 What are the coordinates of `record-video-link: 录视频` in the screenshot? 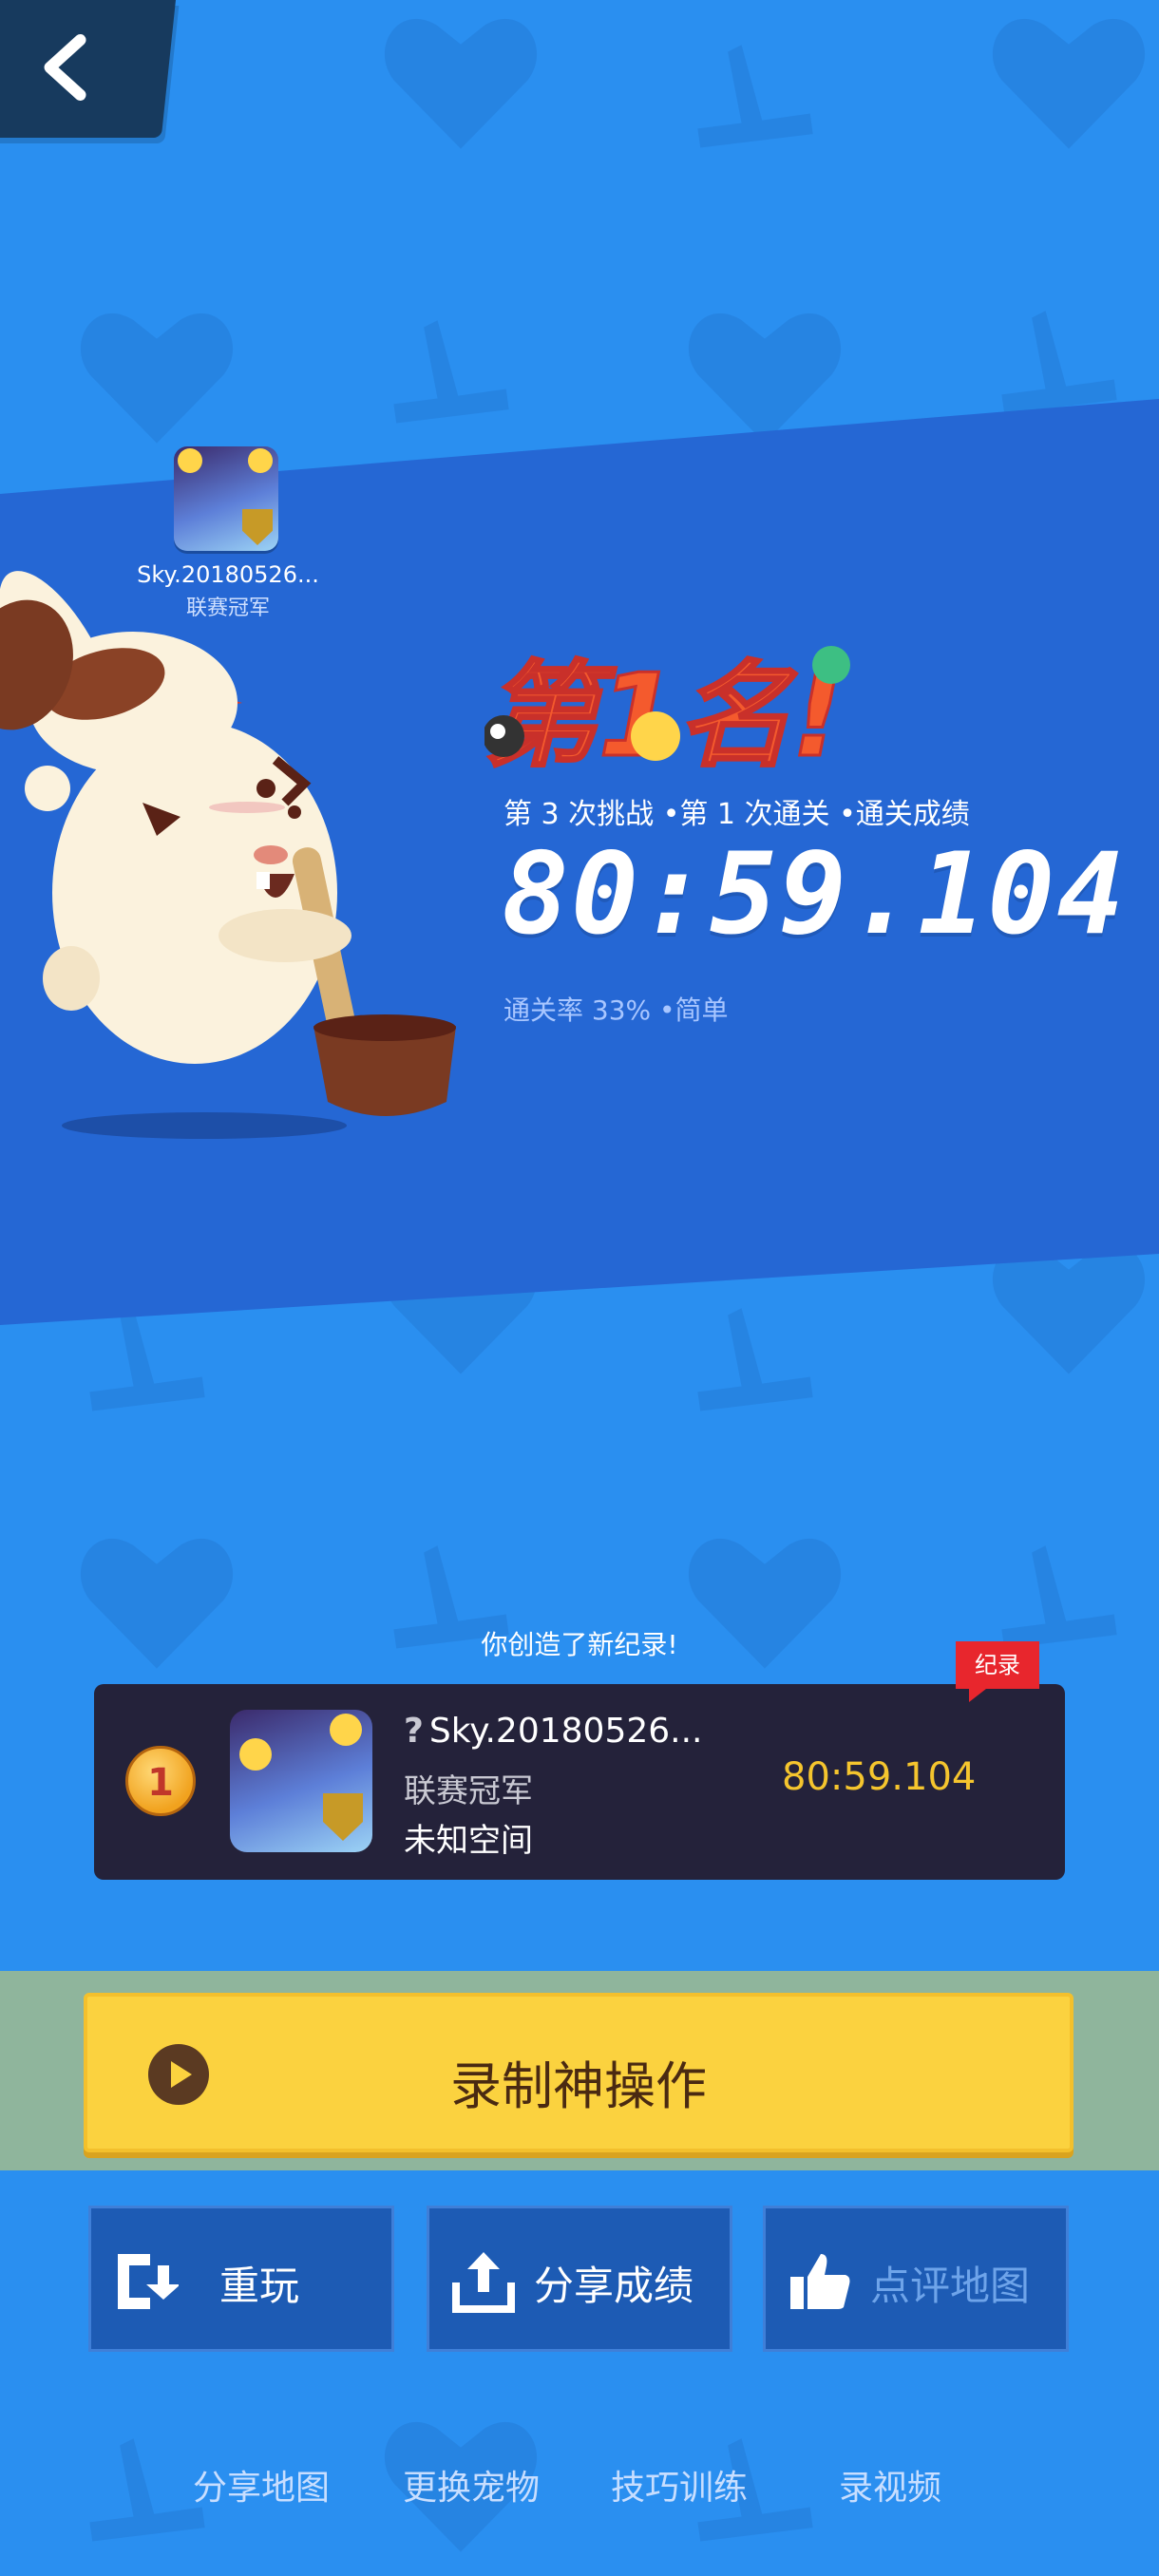 It's located at (890, 2485).